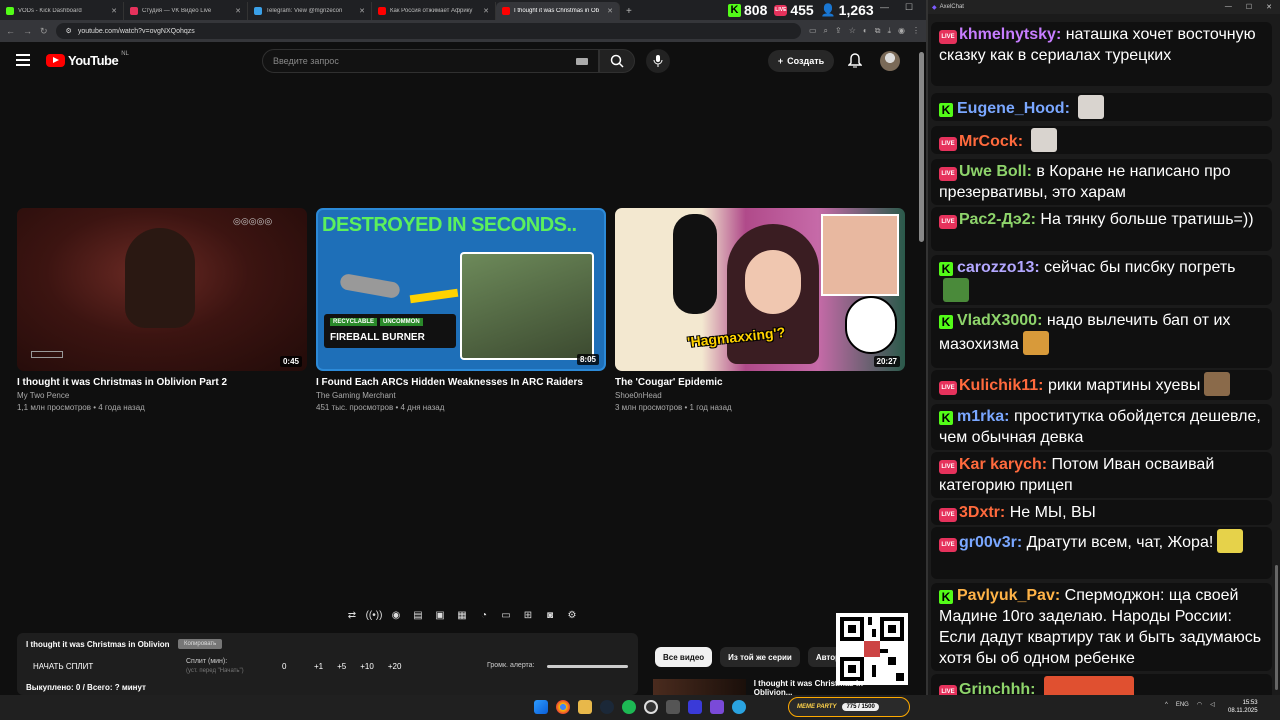  Describe the element at coordinates (813, 31) in the screenshot. I see `cast-icon: ▭` at that location.